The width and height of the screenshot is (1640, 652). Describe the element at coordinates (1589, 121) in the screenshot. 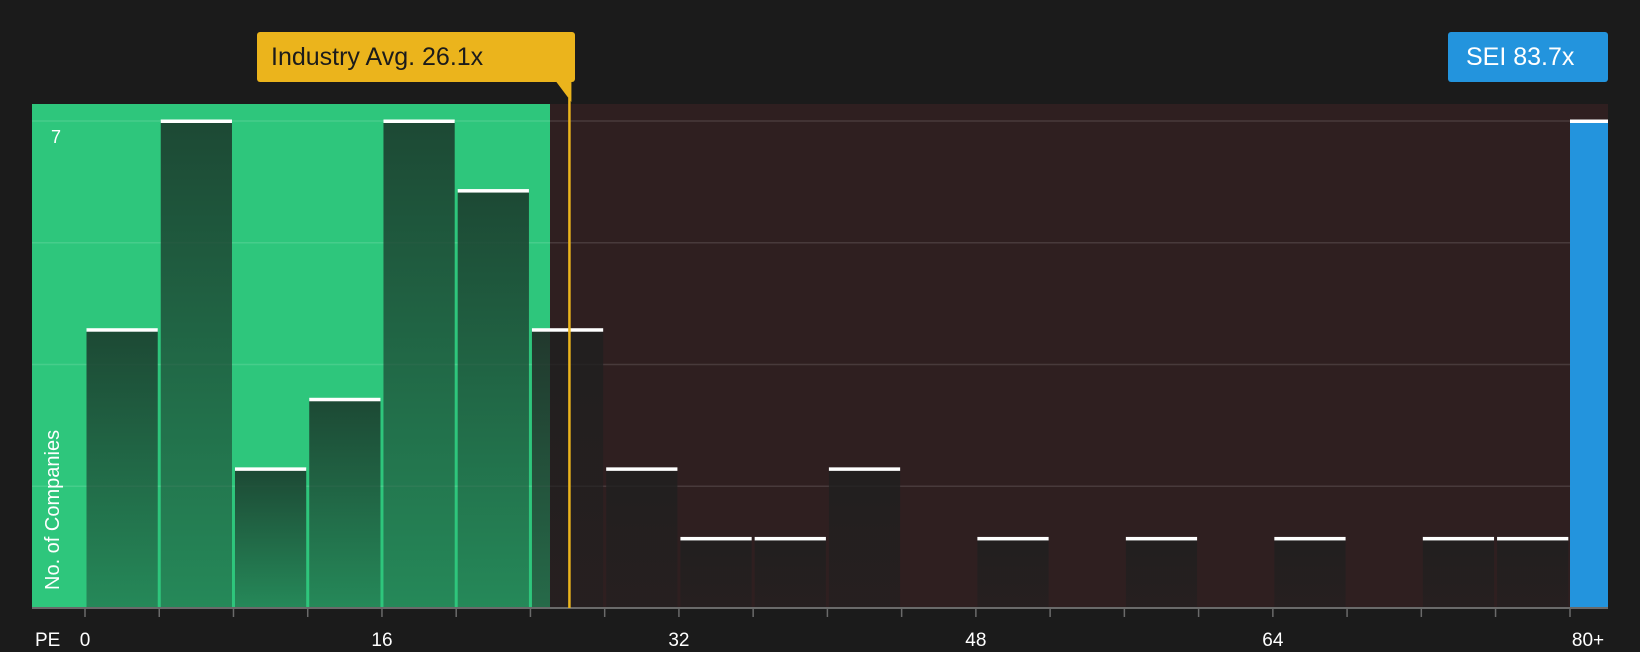

I see `company-bar-cap` at that location.